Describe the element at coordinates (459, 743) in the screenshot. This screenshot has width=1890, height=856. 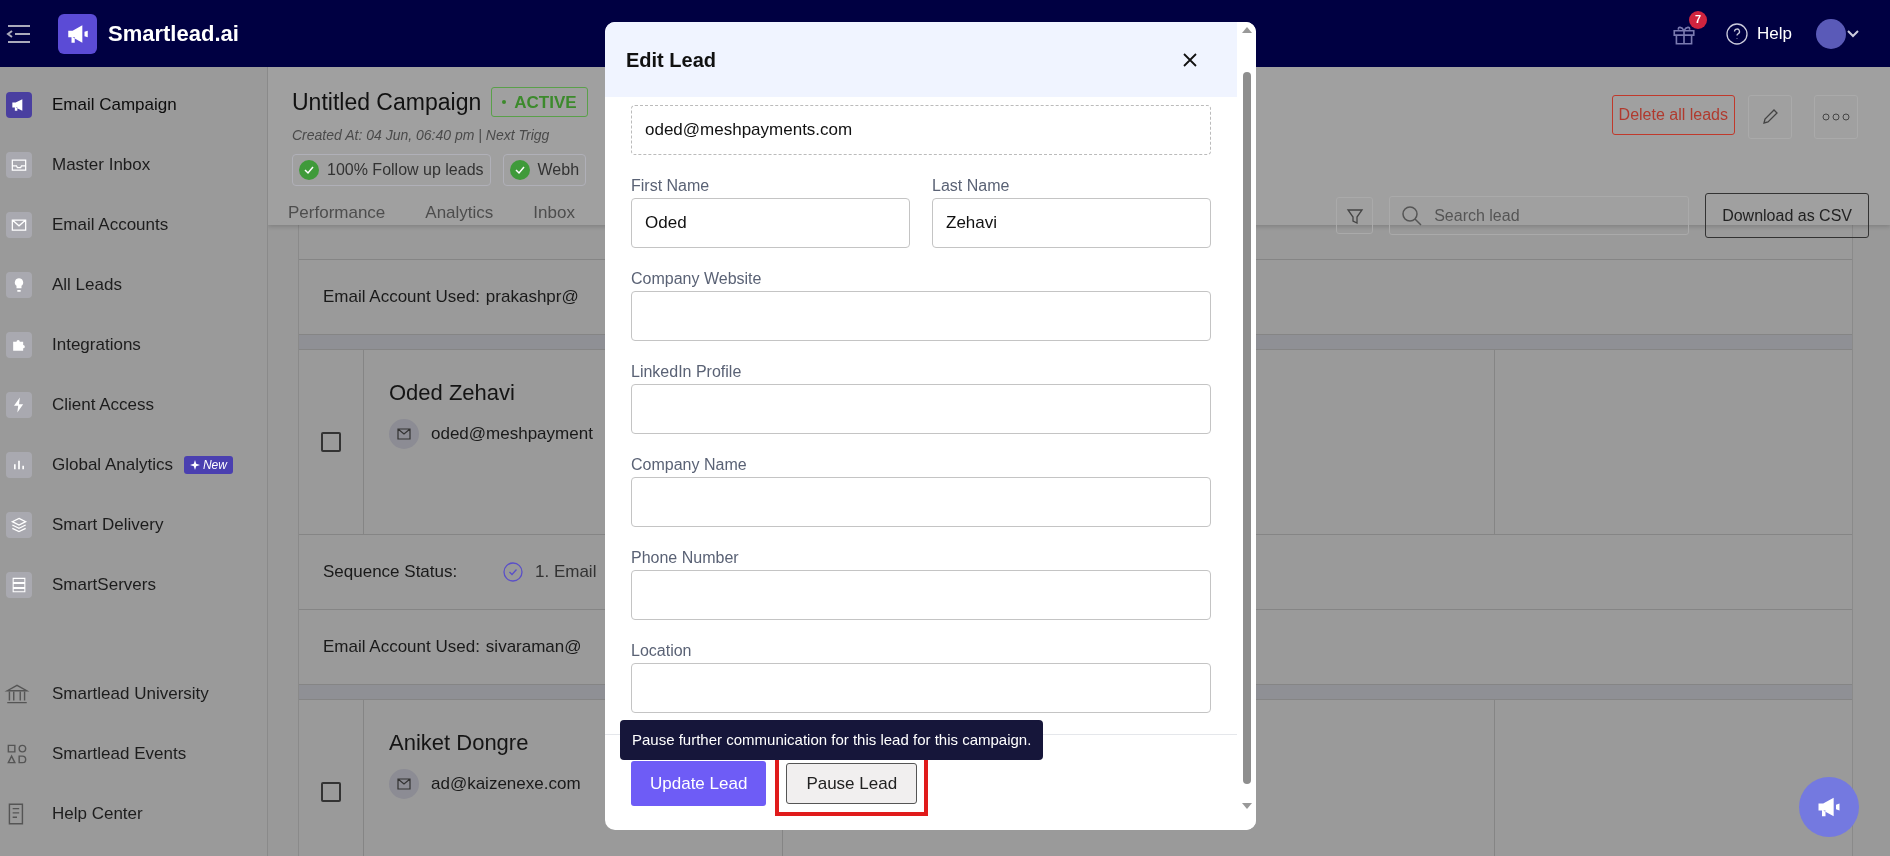
I see `lead-name: Aniket Dongre` at that location.